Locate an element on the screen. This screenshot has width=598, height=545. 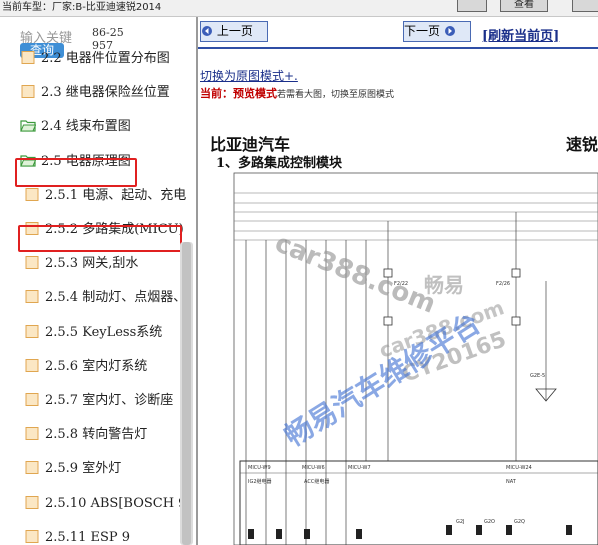
tree-item: 2.5.4 制动灯、点烟器、 is located at coordinates (105, 298).